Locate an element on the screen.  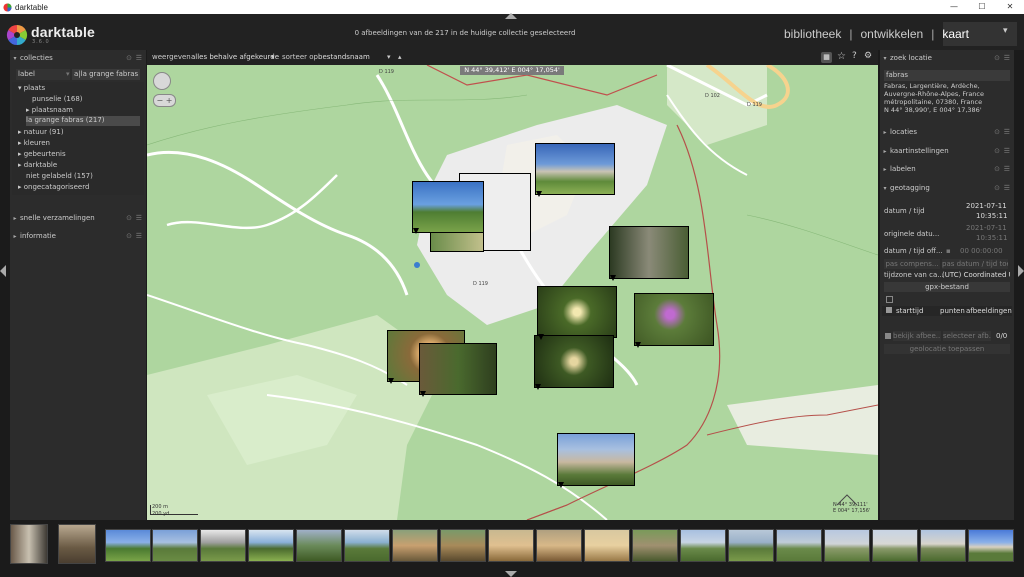
map-photo-village is located at coordinates (596, 459).